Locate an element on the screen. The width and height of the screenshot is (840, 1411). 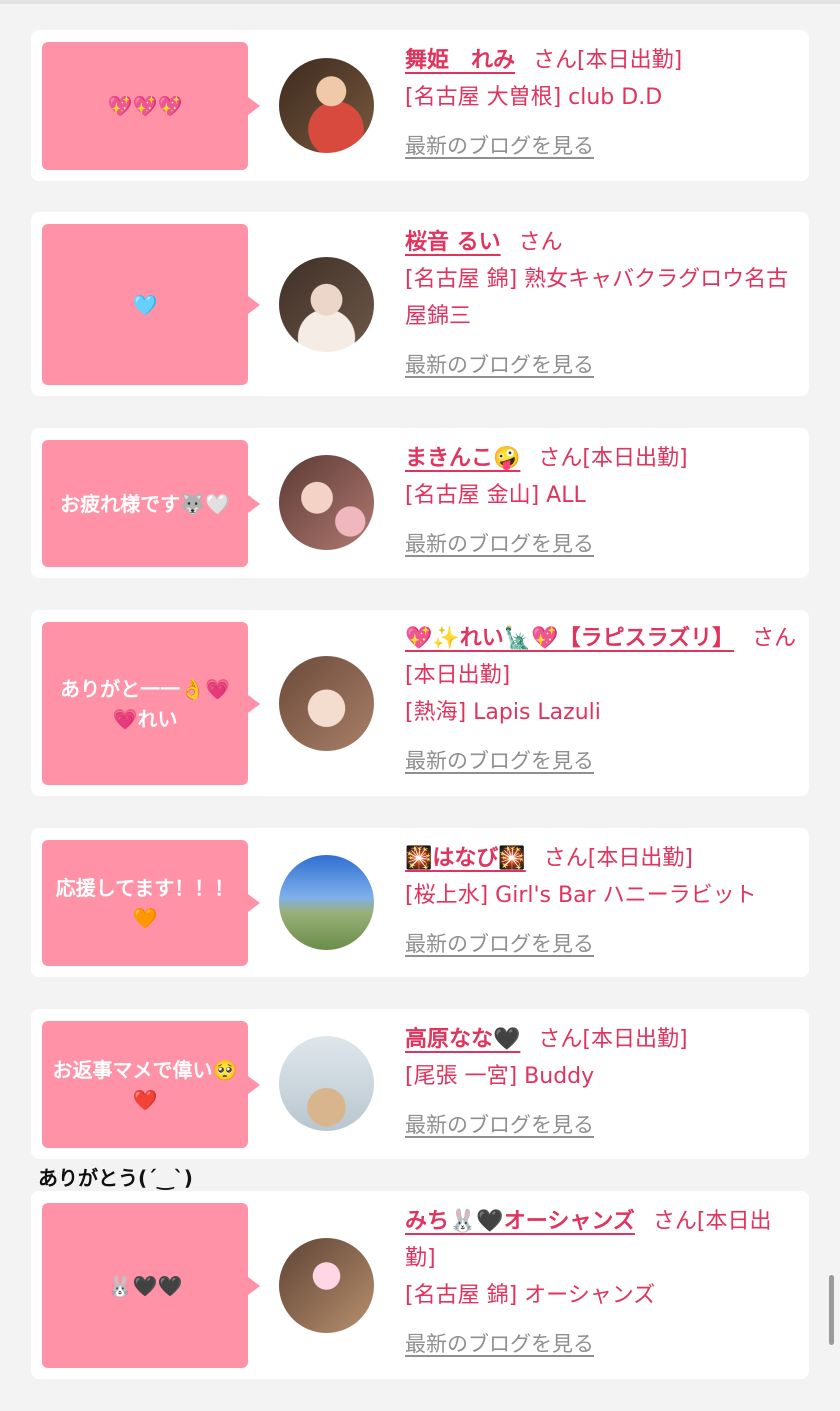
message-bubble: お疲れ様です🐺🤍 is located at coordinates (151, 503).